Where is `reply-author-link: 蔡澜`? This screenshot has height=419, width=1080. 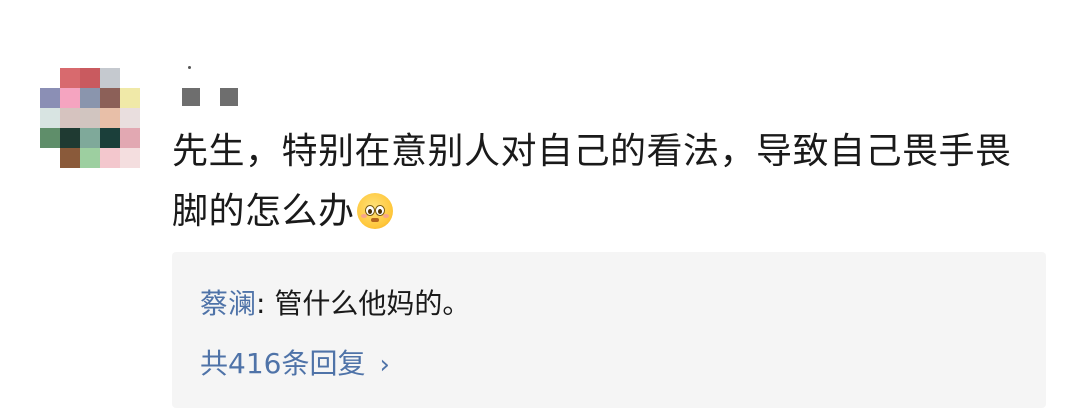 reply-author-link: 蔡澜 is located at coordinates (228, 303).